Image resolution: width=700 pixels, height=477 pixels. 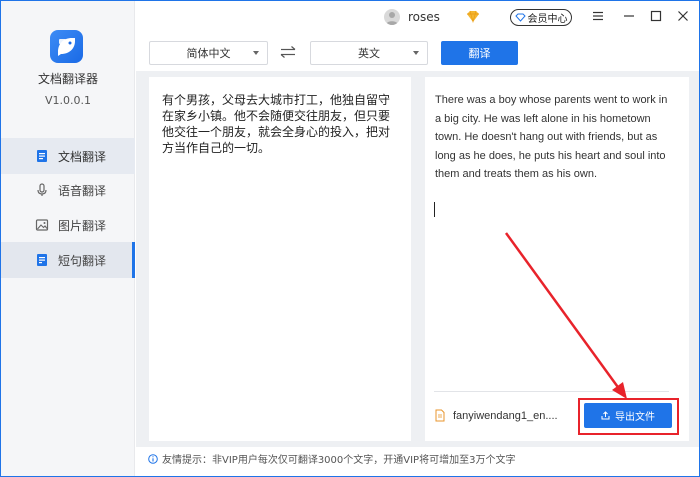 I want to click on maximize-icon, so click(x=656, y=16).